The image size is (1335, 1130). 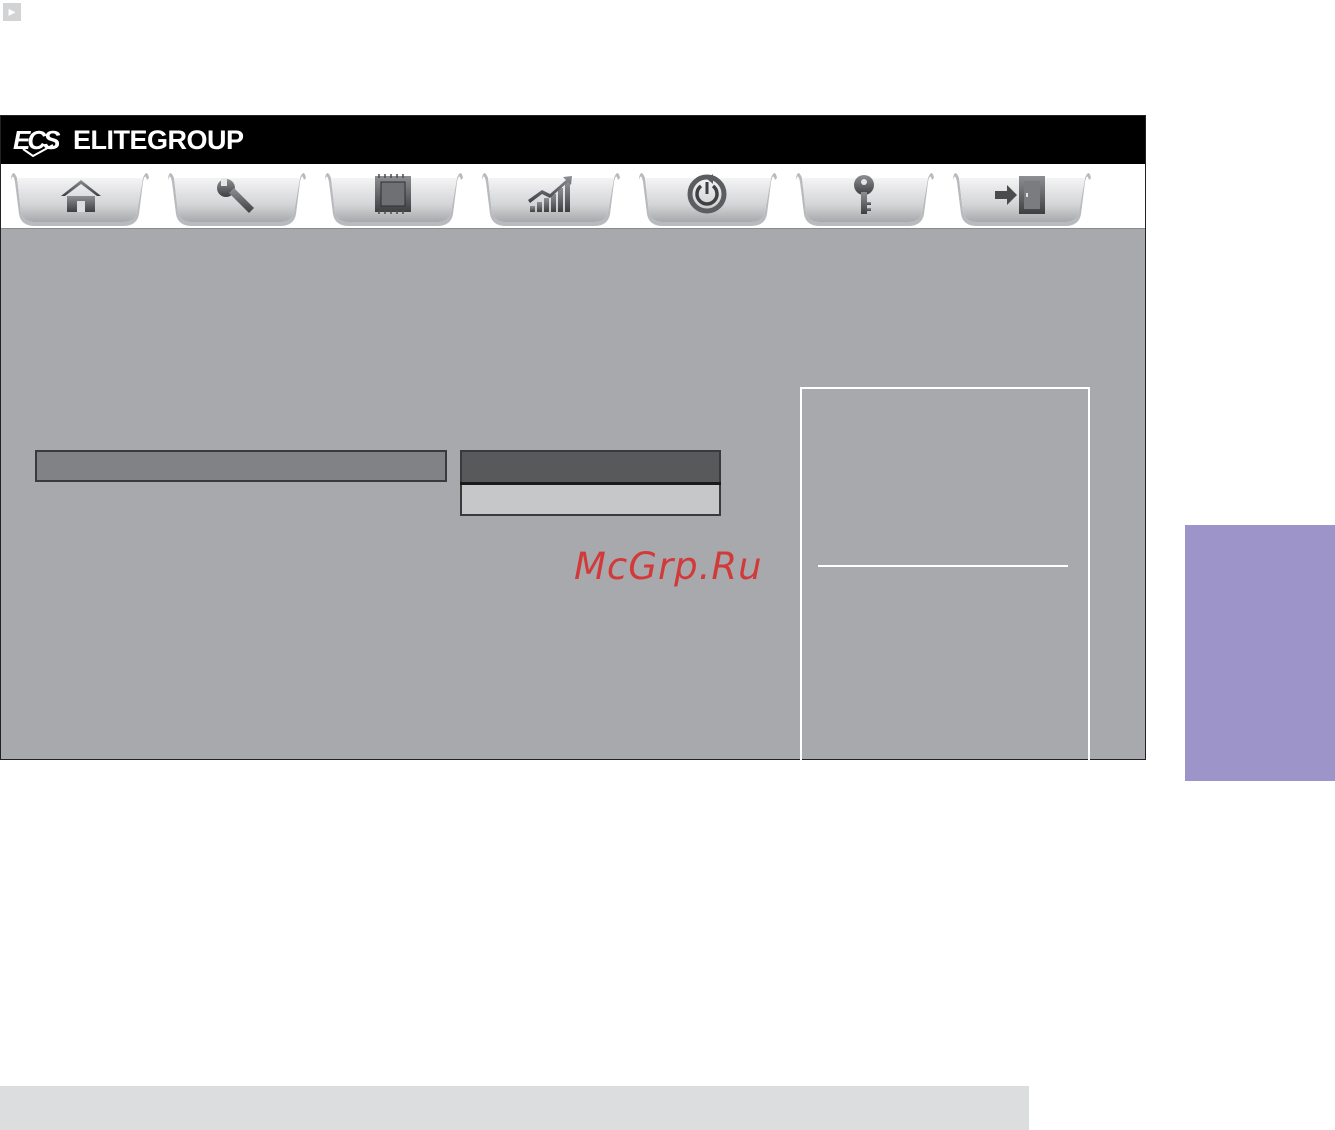 What do you see at coordinates (1260, 653) in the screenshot?
I see `chapter-side-tab` at bounding box center [1260, 653].